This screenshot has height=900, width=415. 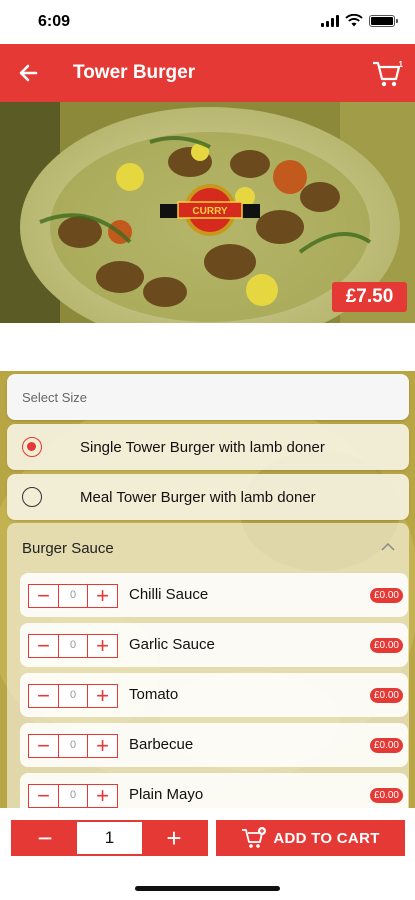 What do you see at coordinates (174, 838) in the screenshot?
I see `quantity-increment-button: +` at bounding box center [174, 838].